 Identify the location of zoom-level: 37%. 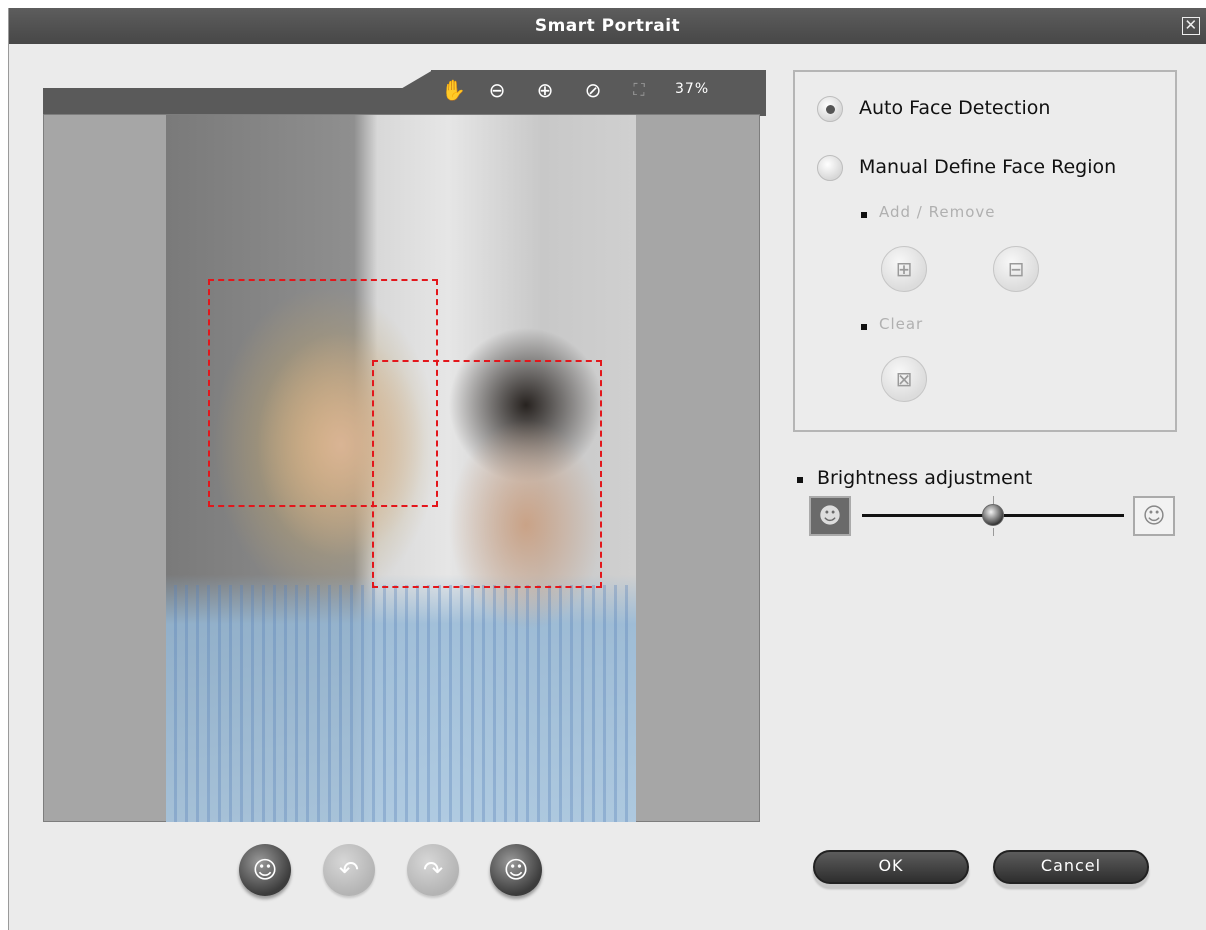
(692, 89).